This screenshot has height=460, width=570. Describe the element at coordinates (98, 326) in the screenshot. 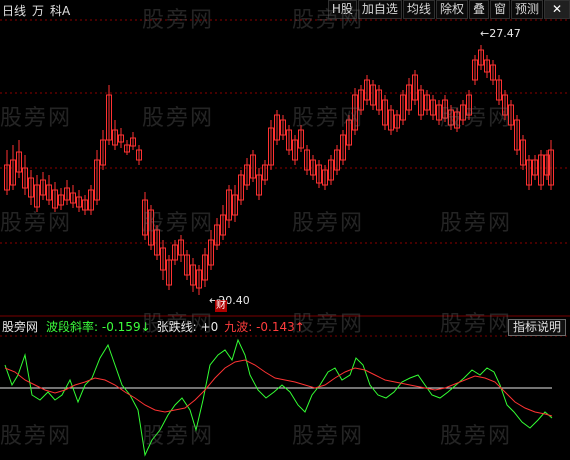

I see `wave-slope-readout: 波段斜率: -0.159↓` at that location.